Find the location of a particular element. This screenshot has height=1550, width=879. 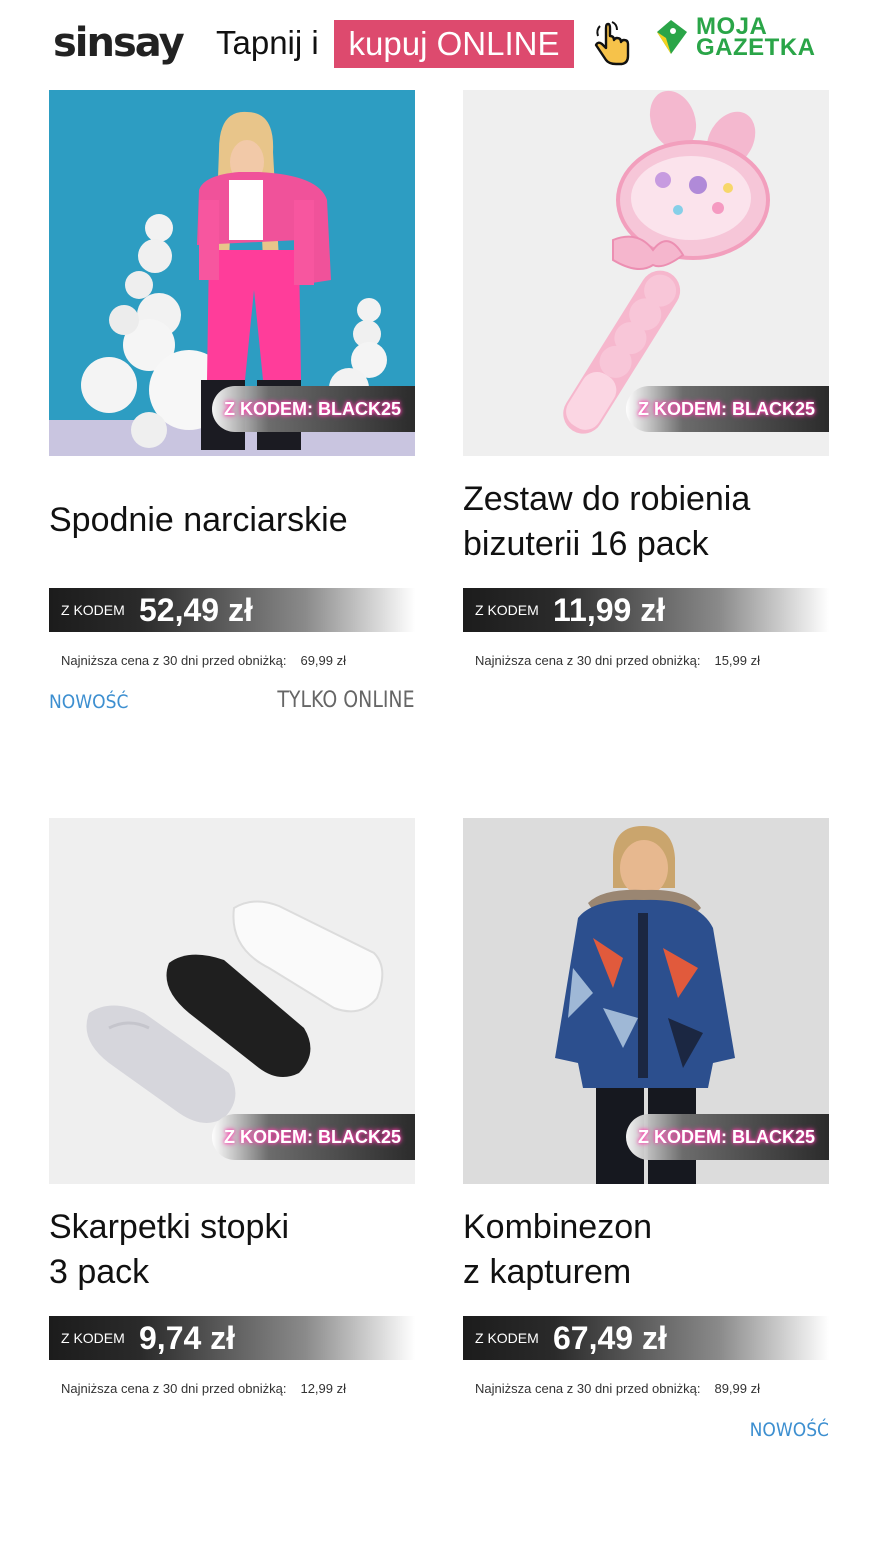

product-title-line-1: Spodnie narciarskie is located at coordinates (198, 520).